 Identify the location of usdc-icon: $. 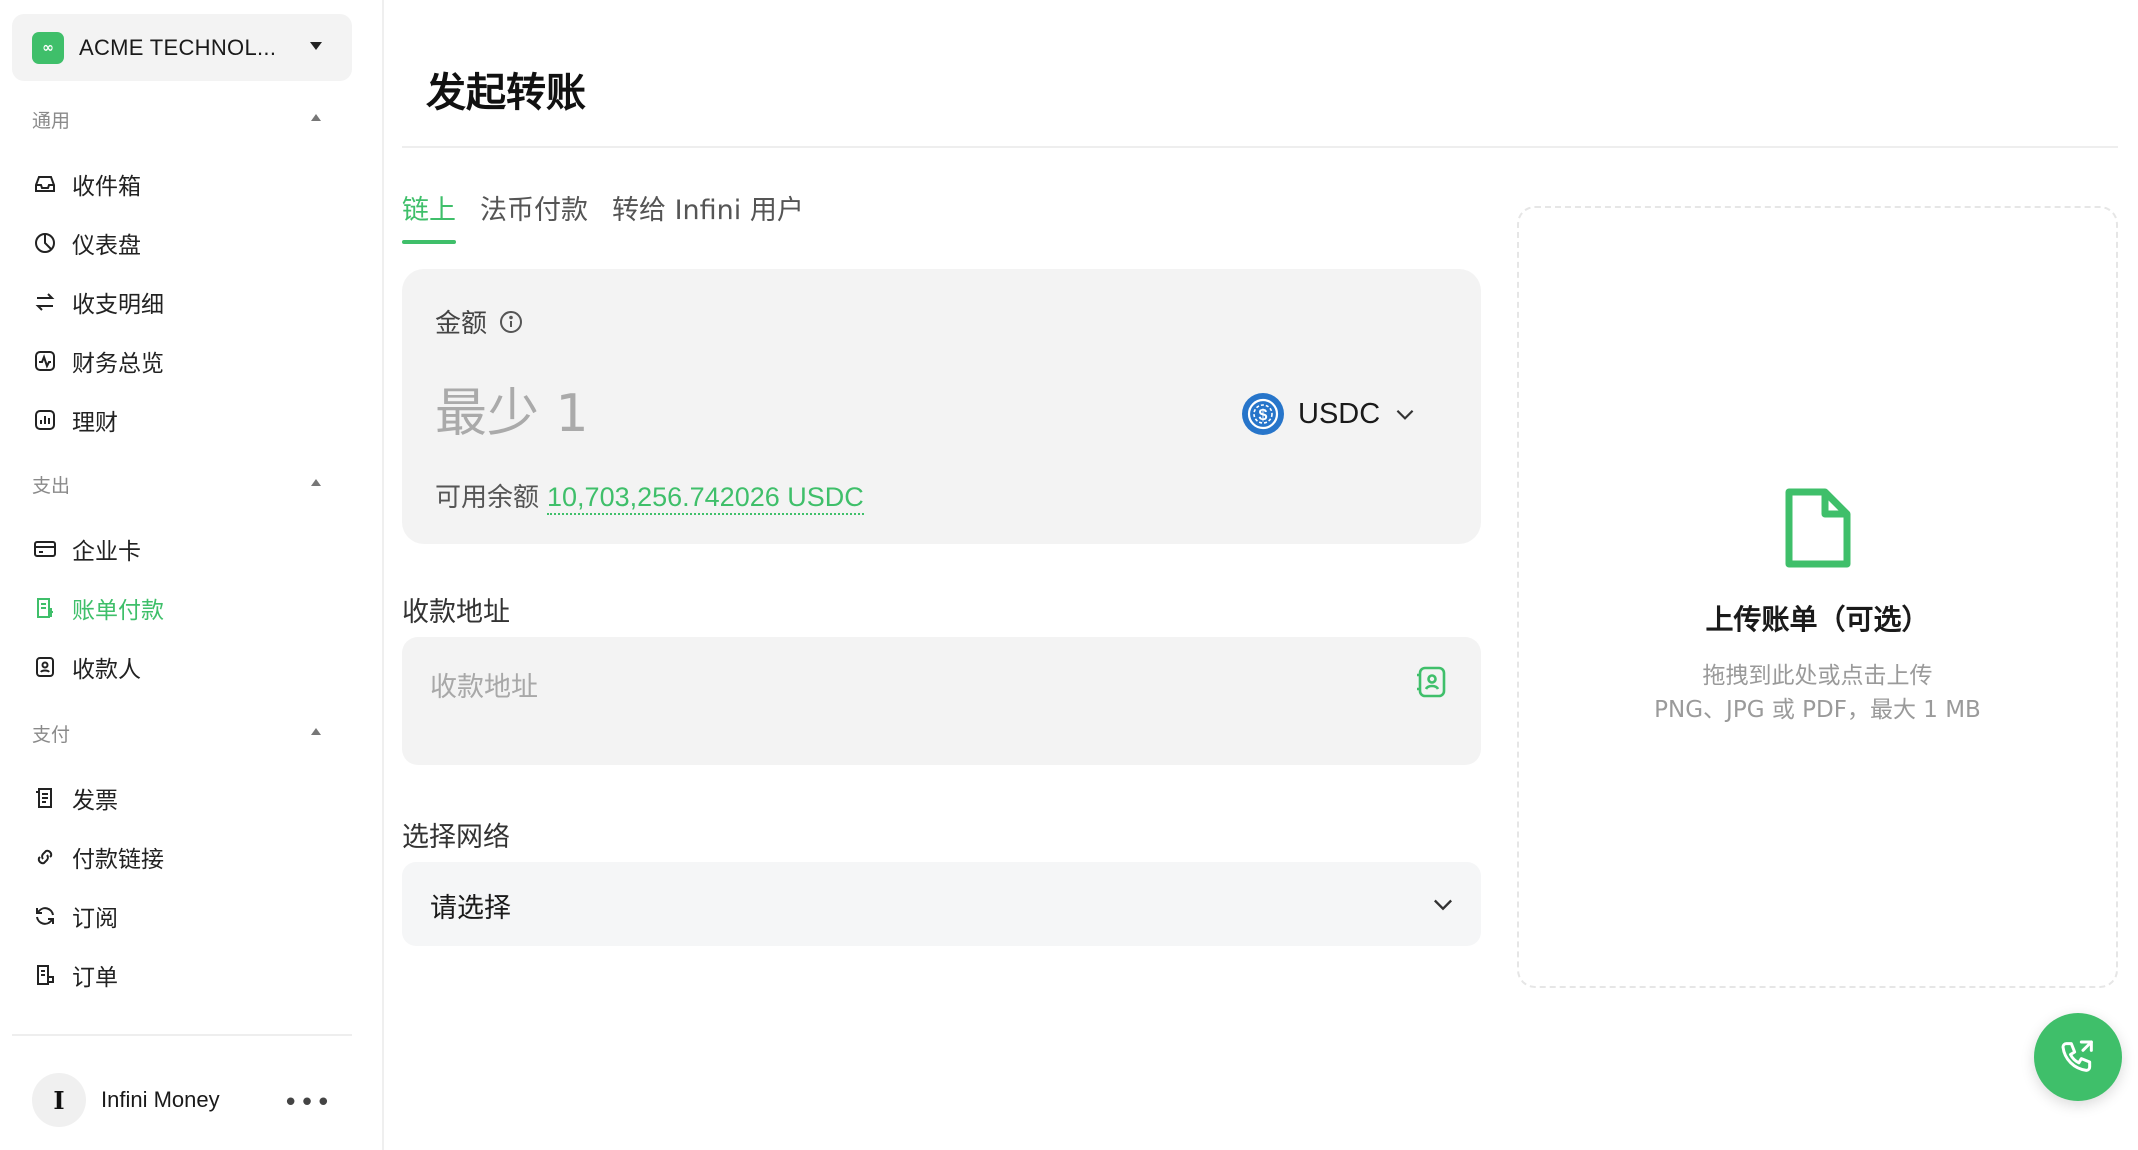
(1263, 414).